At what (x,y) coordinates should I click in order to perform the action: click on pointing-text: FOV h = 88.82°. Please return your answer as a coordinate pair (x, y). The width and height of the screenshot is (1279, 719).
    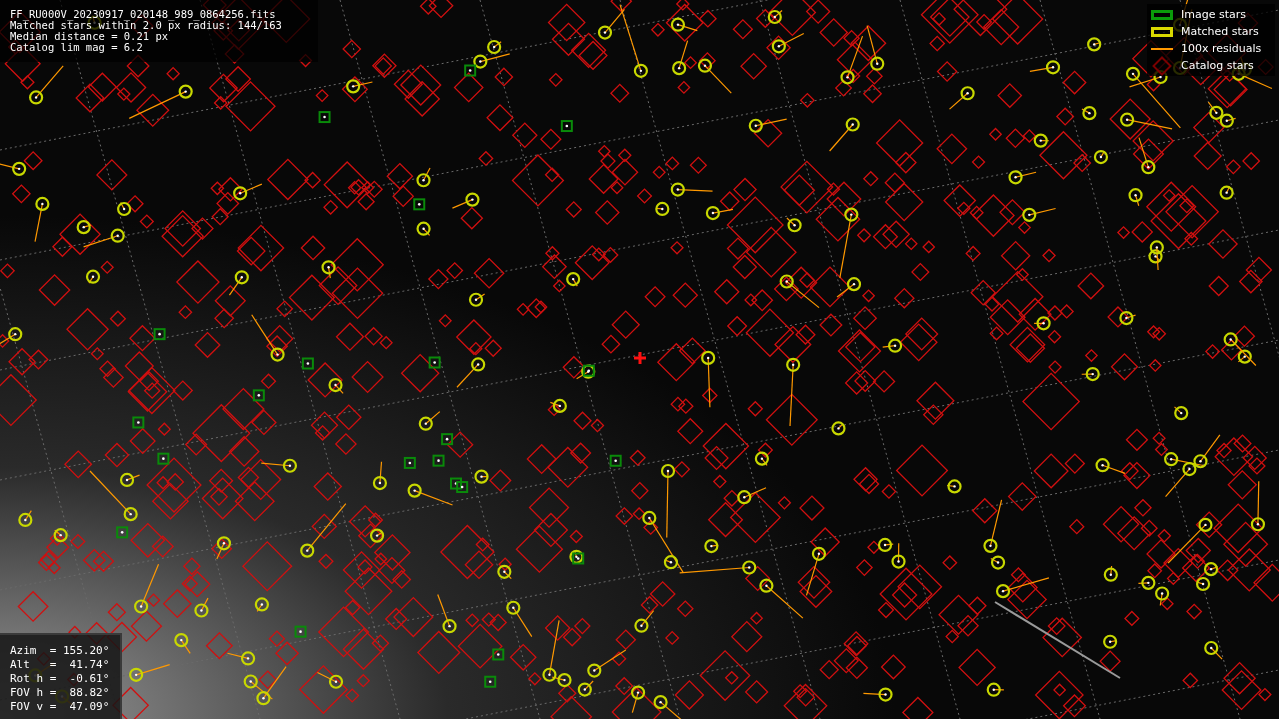
    Looking at the image, I should click on (60, 693).